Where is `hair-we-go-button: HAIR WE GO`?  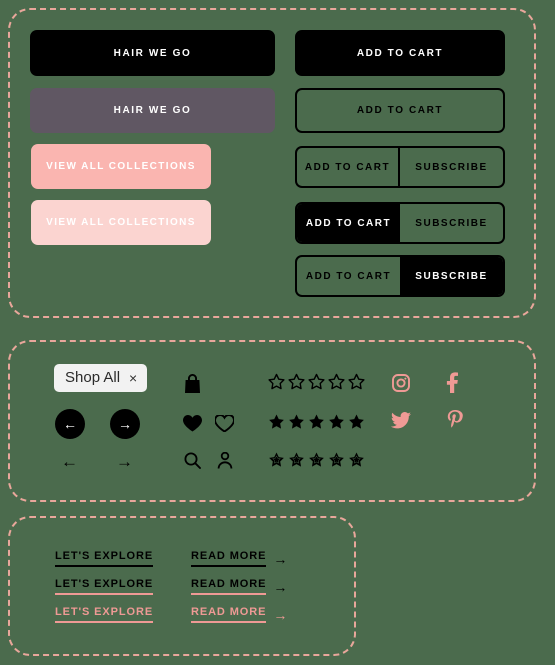
hair-we-go-button: HAIR WE GO is located at coordinates (152, 53).